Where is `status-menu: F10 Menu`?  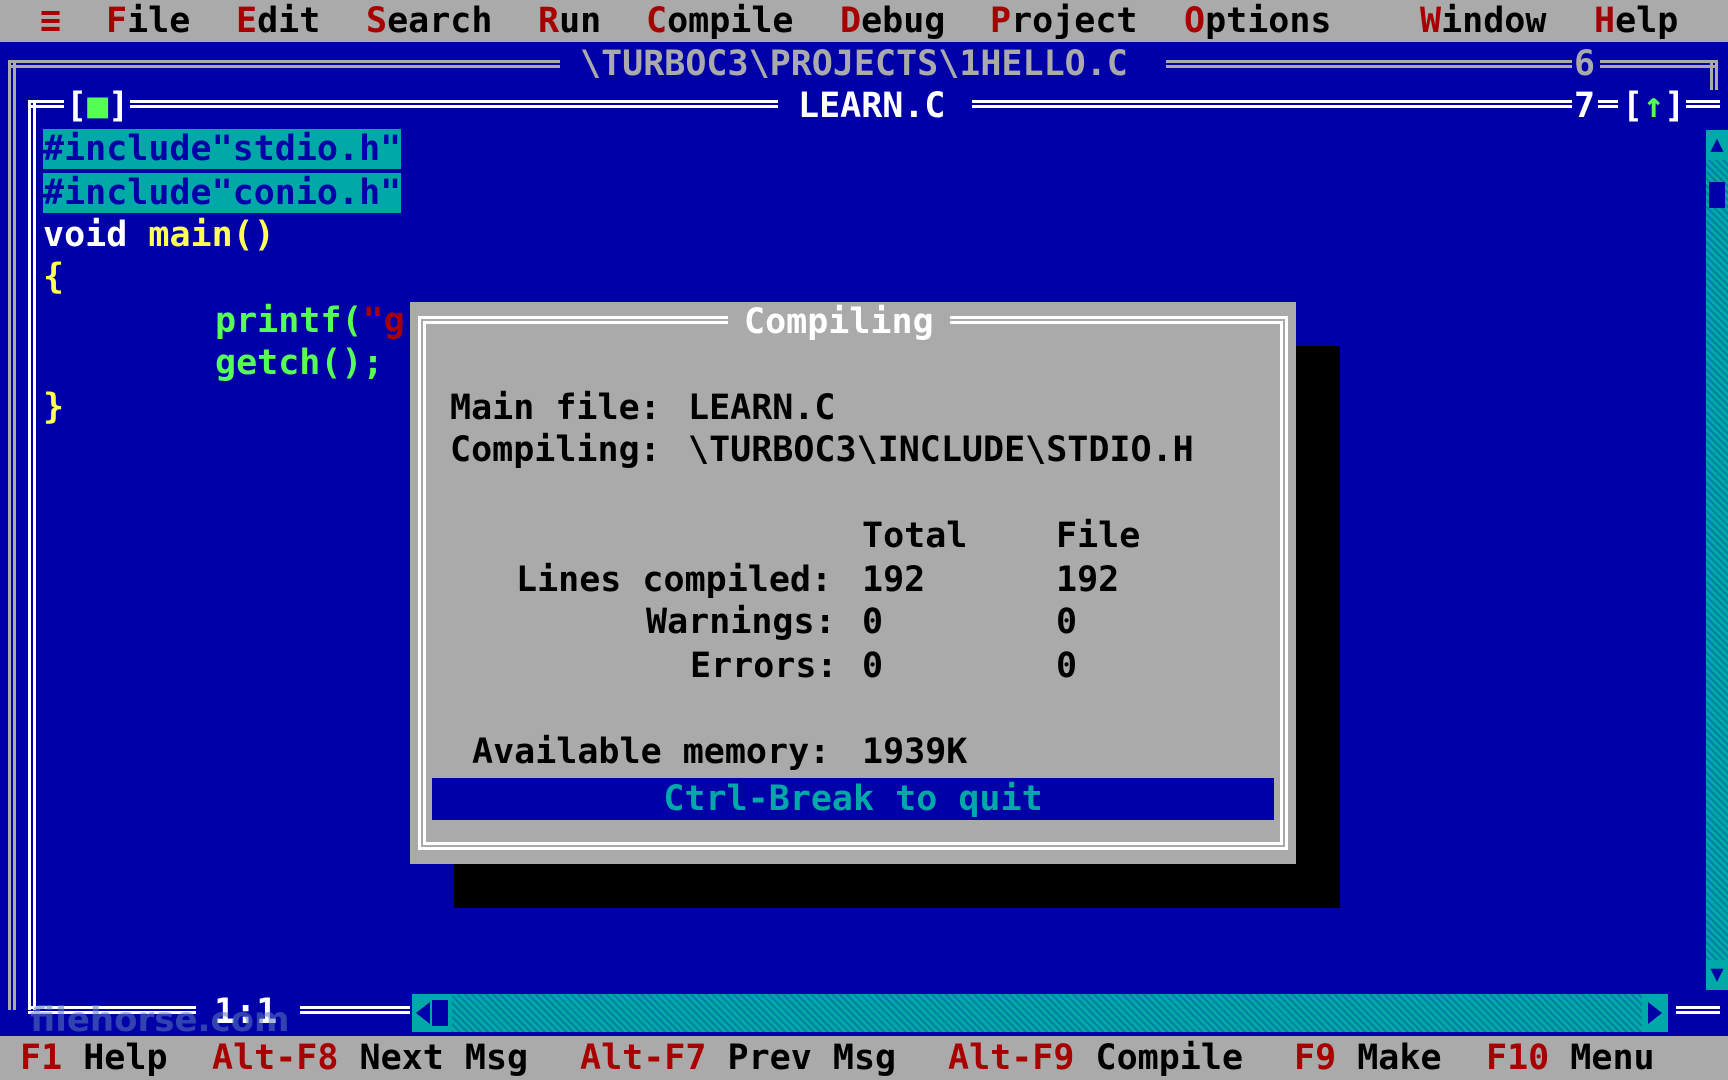 status-menu: F10 Menu is located at coordinates (1570, 1058).